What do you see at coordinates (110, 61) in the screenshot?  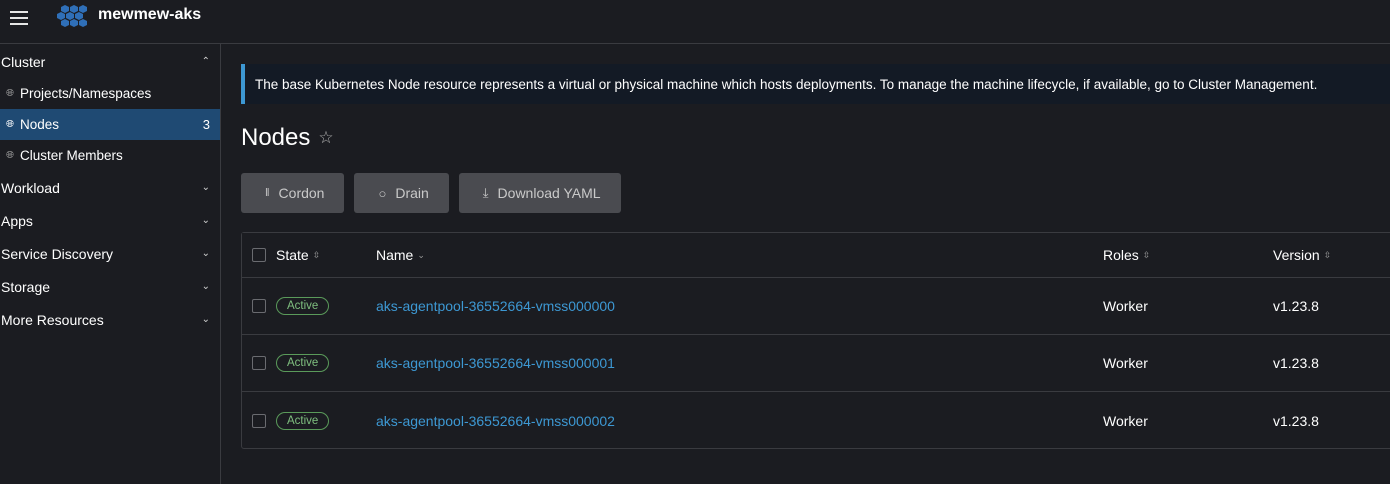 I see `sidebar-group-cluster: Cluster ⌃` at bounding box center [110, 61].